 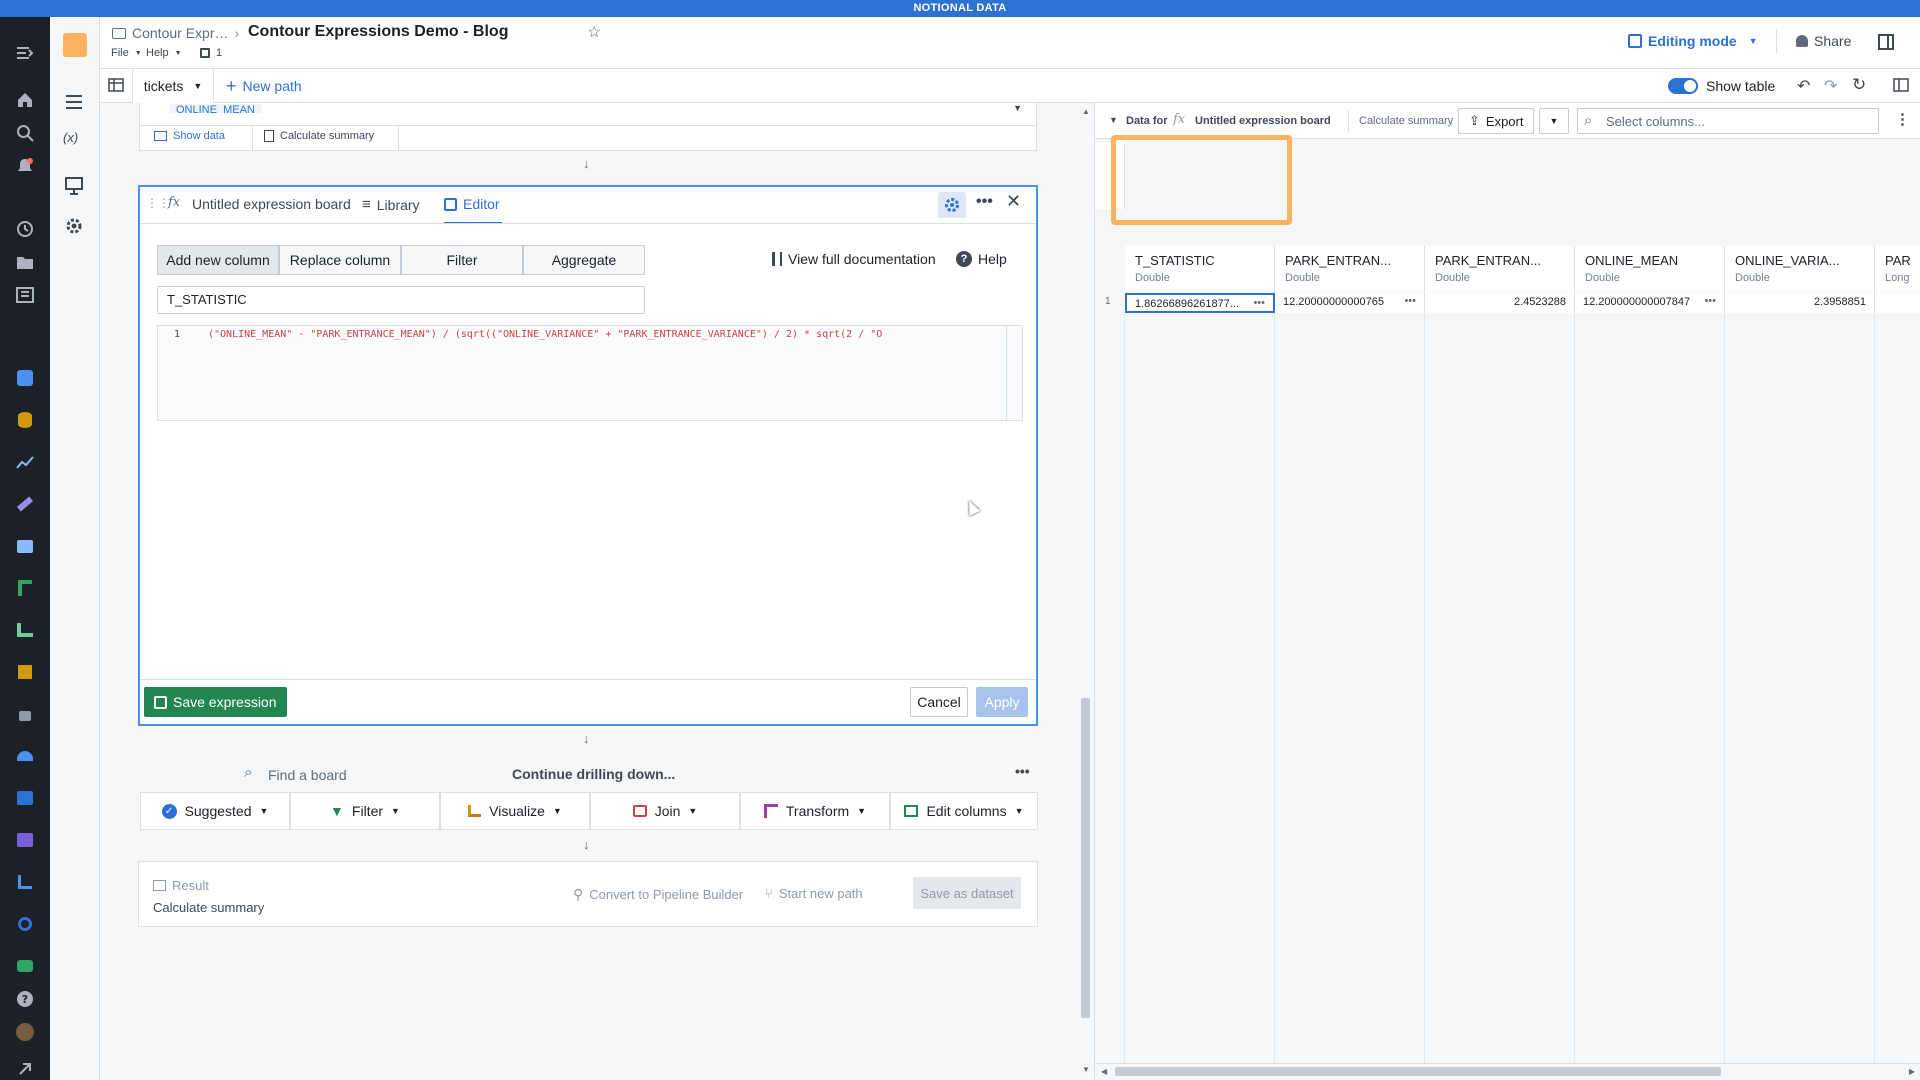 I want to click on export-button: ⇪ Export, so click(x=1496, y=121).